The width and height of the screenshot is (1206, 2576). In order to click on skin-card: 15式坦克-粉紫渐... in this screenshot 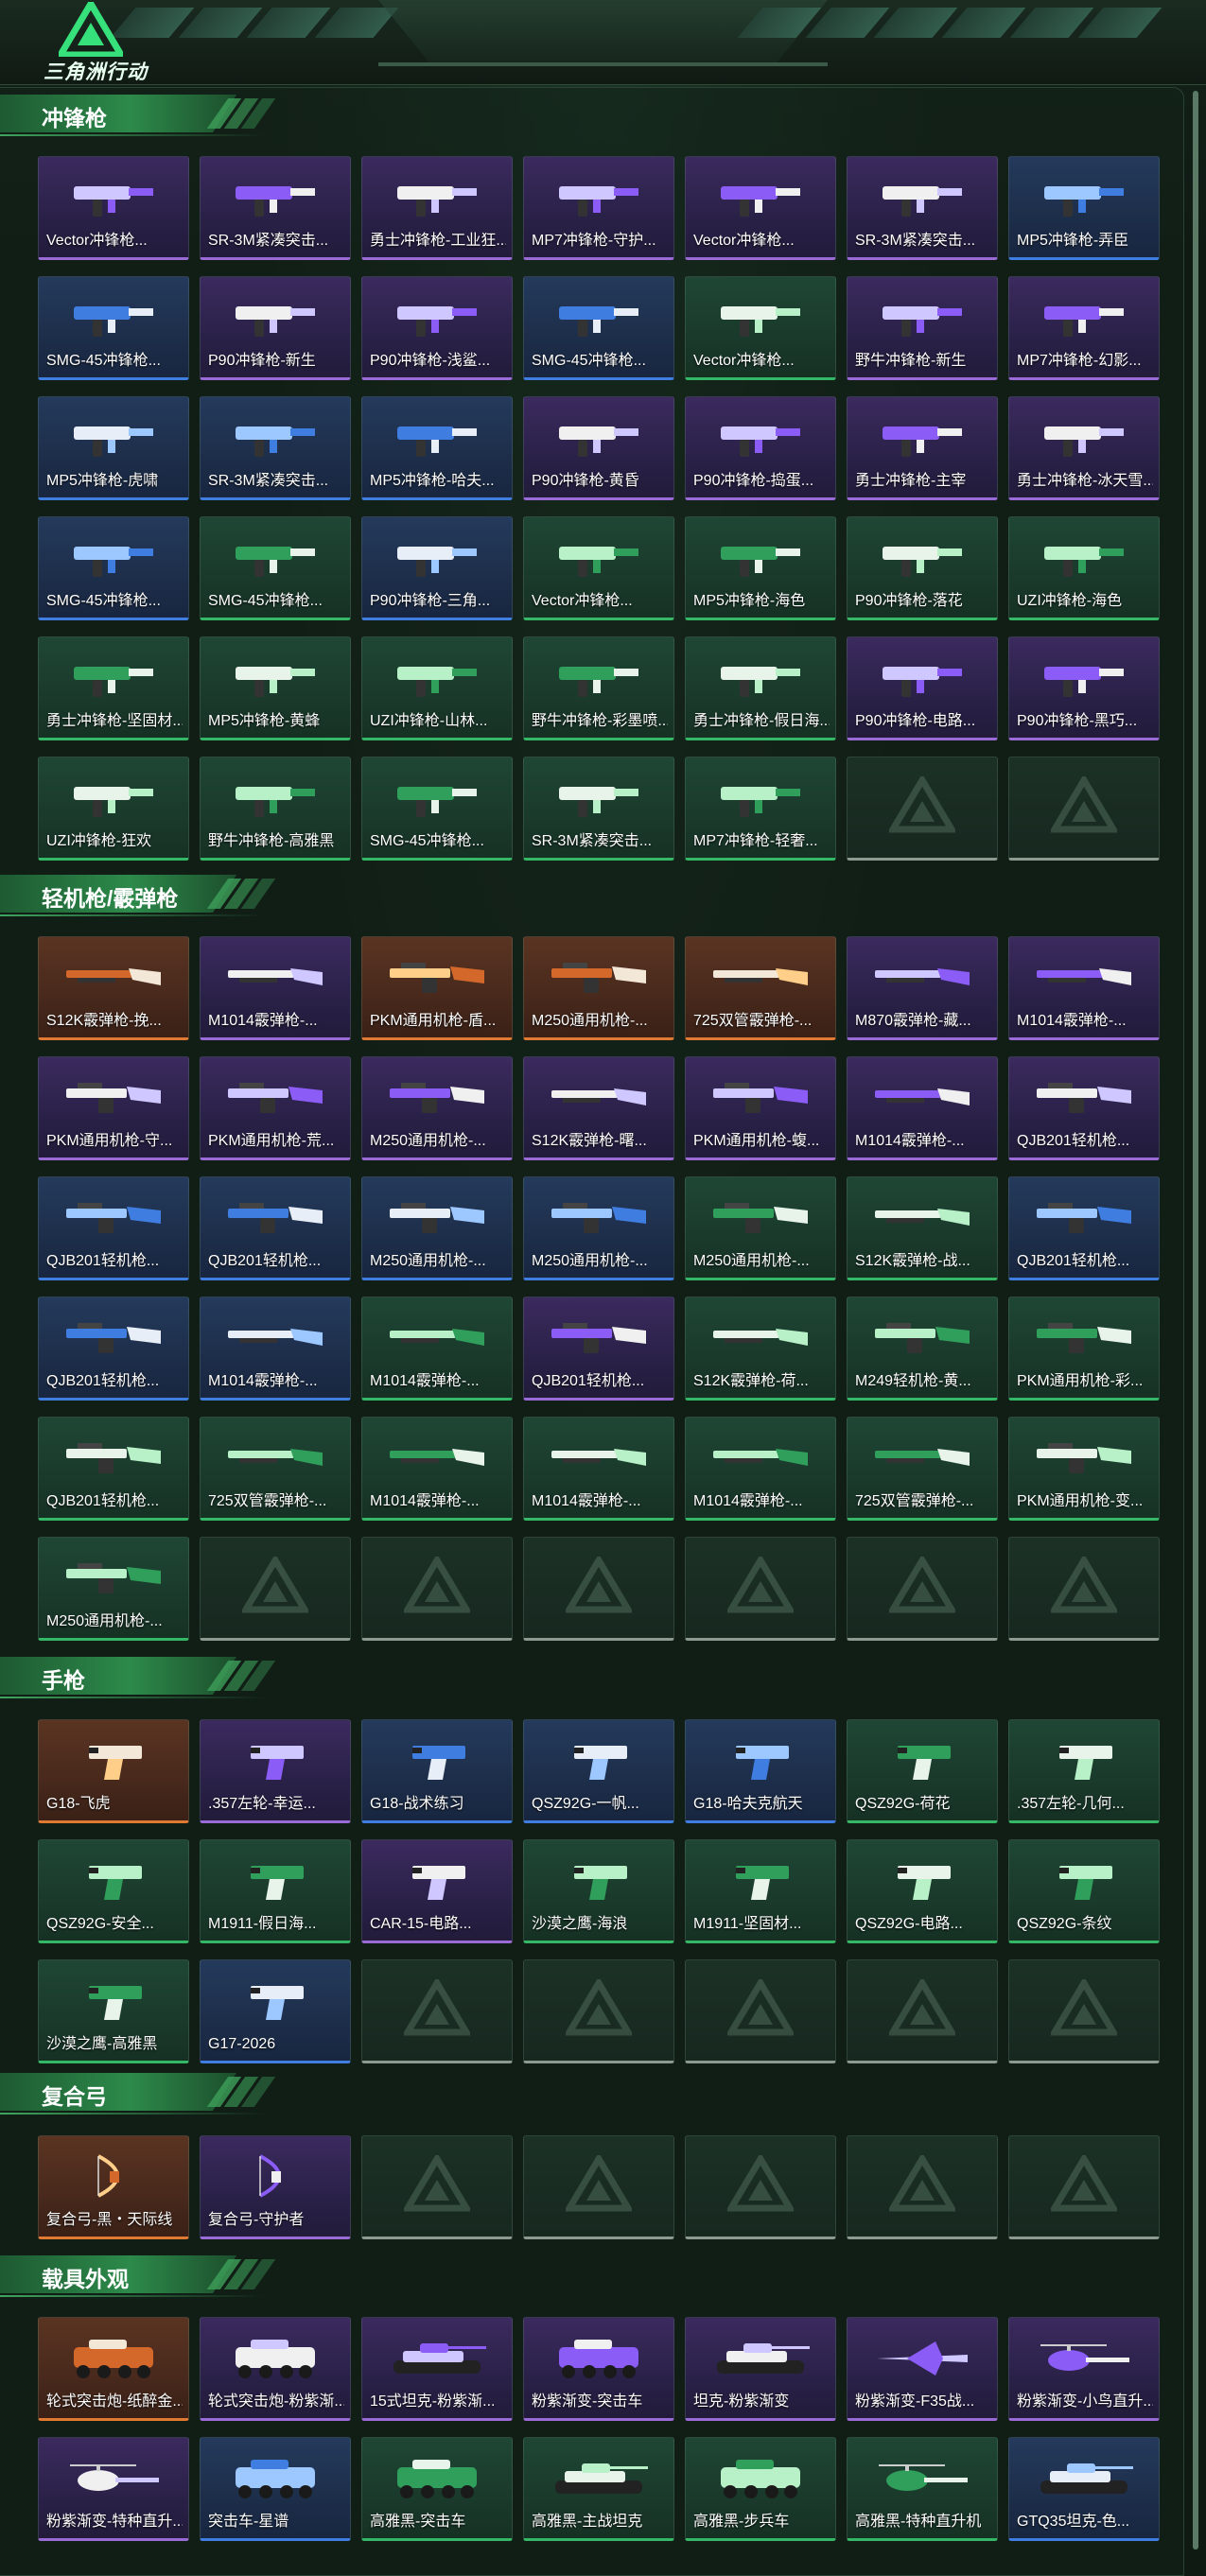, I will do `click(437, 2369)`.